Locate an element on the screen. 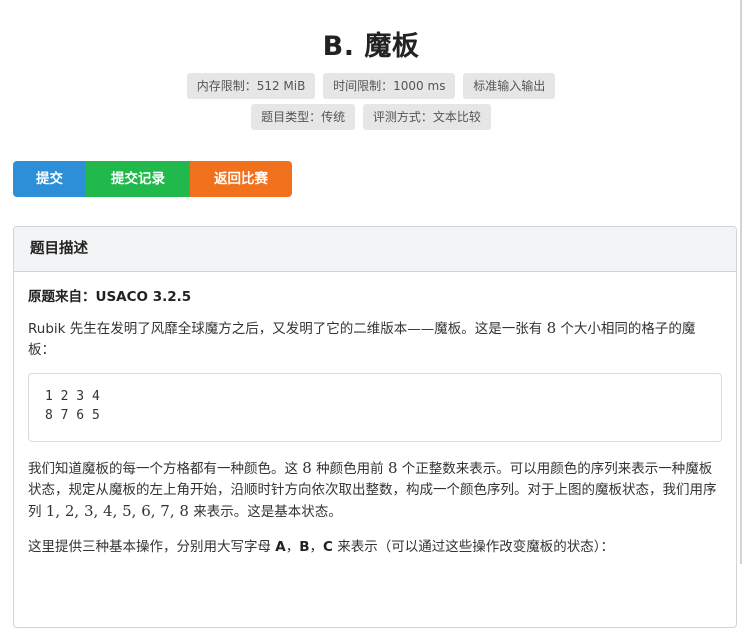 The width and height of the screenshot is (742, 628). problem-source: 原题来自：USACO 3.2.5 is located at coordinates (110, 297).